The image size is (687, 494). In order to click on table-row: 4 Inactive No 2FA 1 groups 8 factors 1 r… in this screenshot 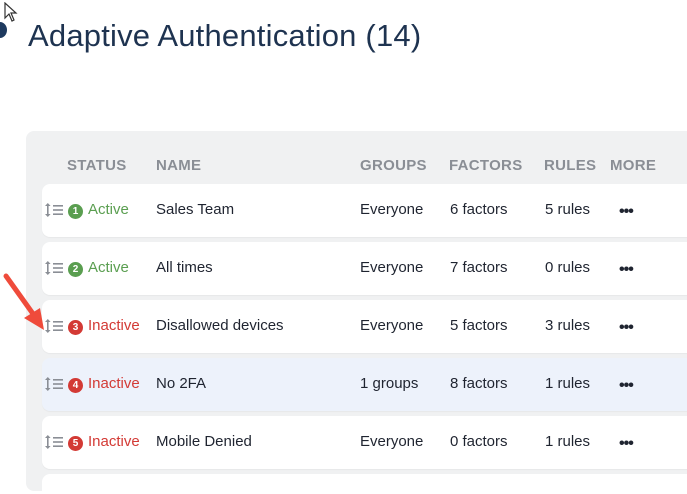, I will do `click(364, 384)`.